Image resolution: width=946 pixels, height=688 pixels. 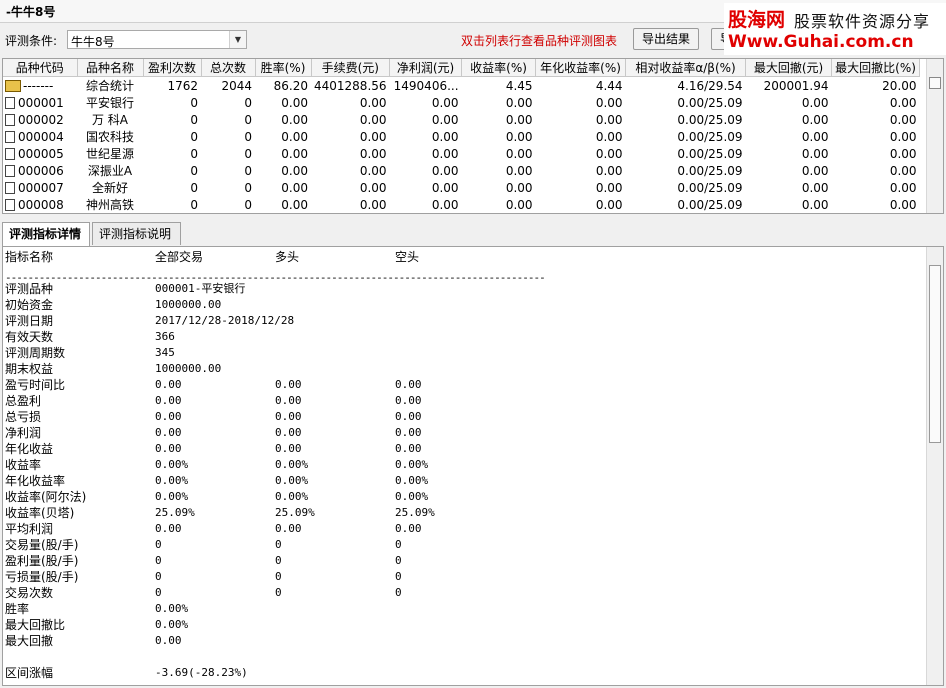 I want to click on condition-label: 评测条件:, so click(x=31, y=41).